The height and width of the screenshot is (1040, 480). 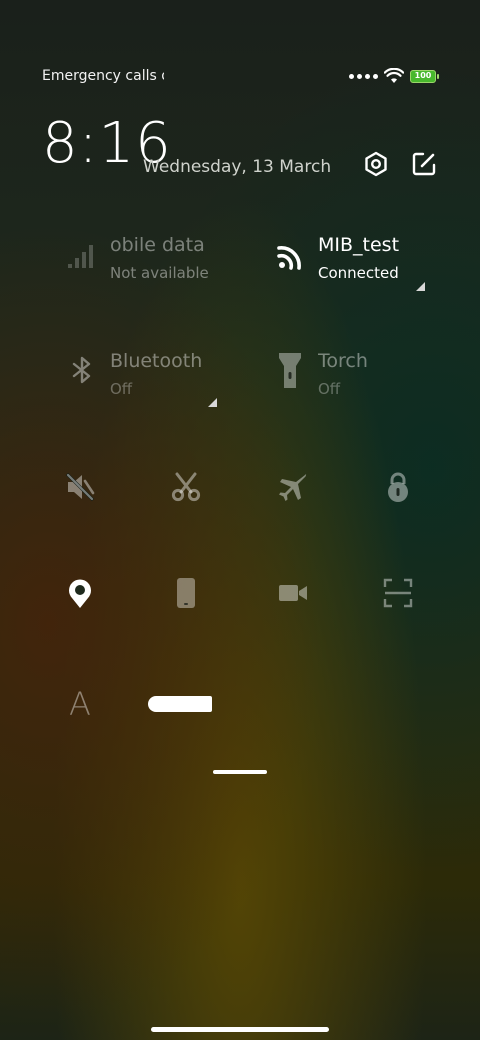 I want to click on wifi-status-icon, so click(x=394, y=75).